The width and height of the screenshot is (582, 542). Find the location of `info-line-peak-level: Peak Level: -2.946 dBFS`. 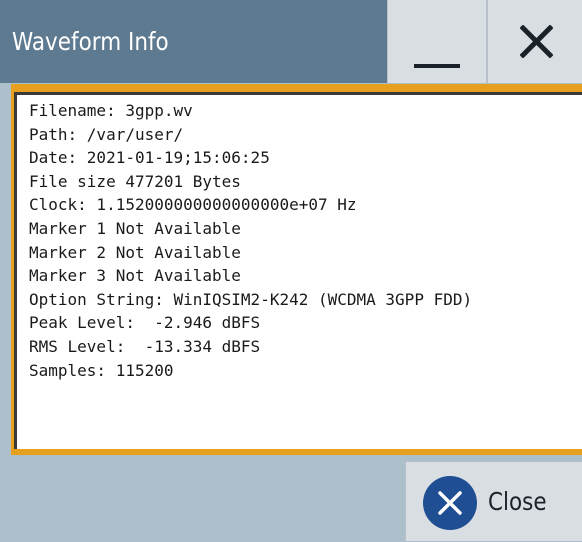

info-line-peak-level: Peak Level: -2.946 dBFS is located at coordinates (145, 323).